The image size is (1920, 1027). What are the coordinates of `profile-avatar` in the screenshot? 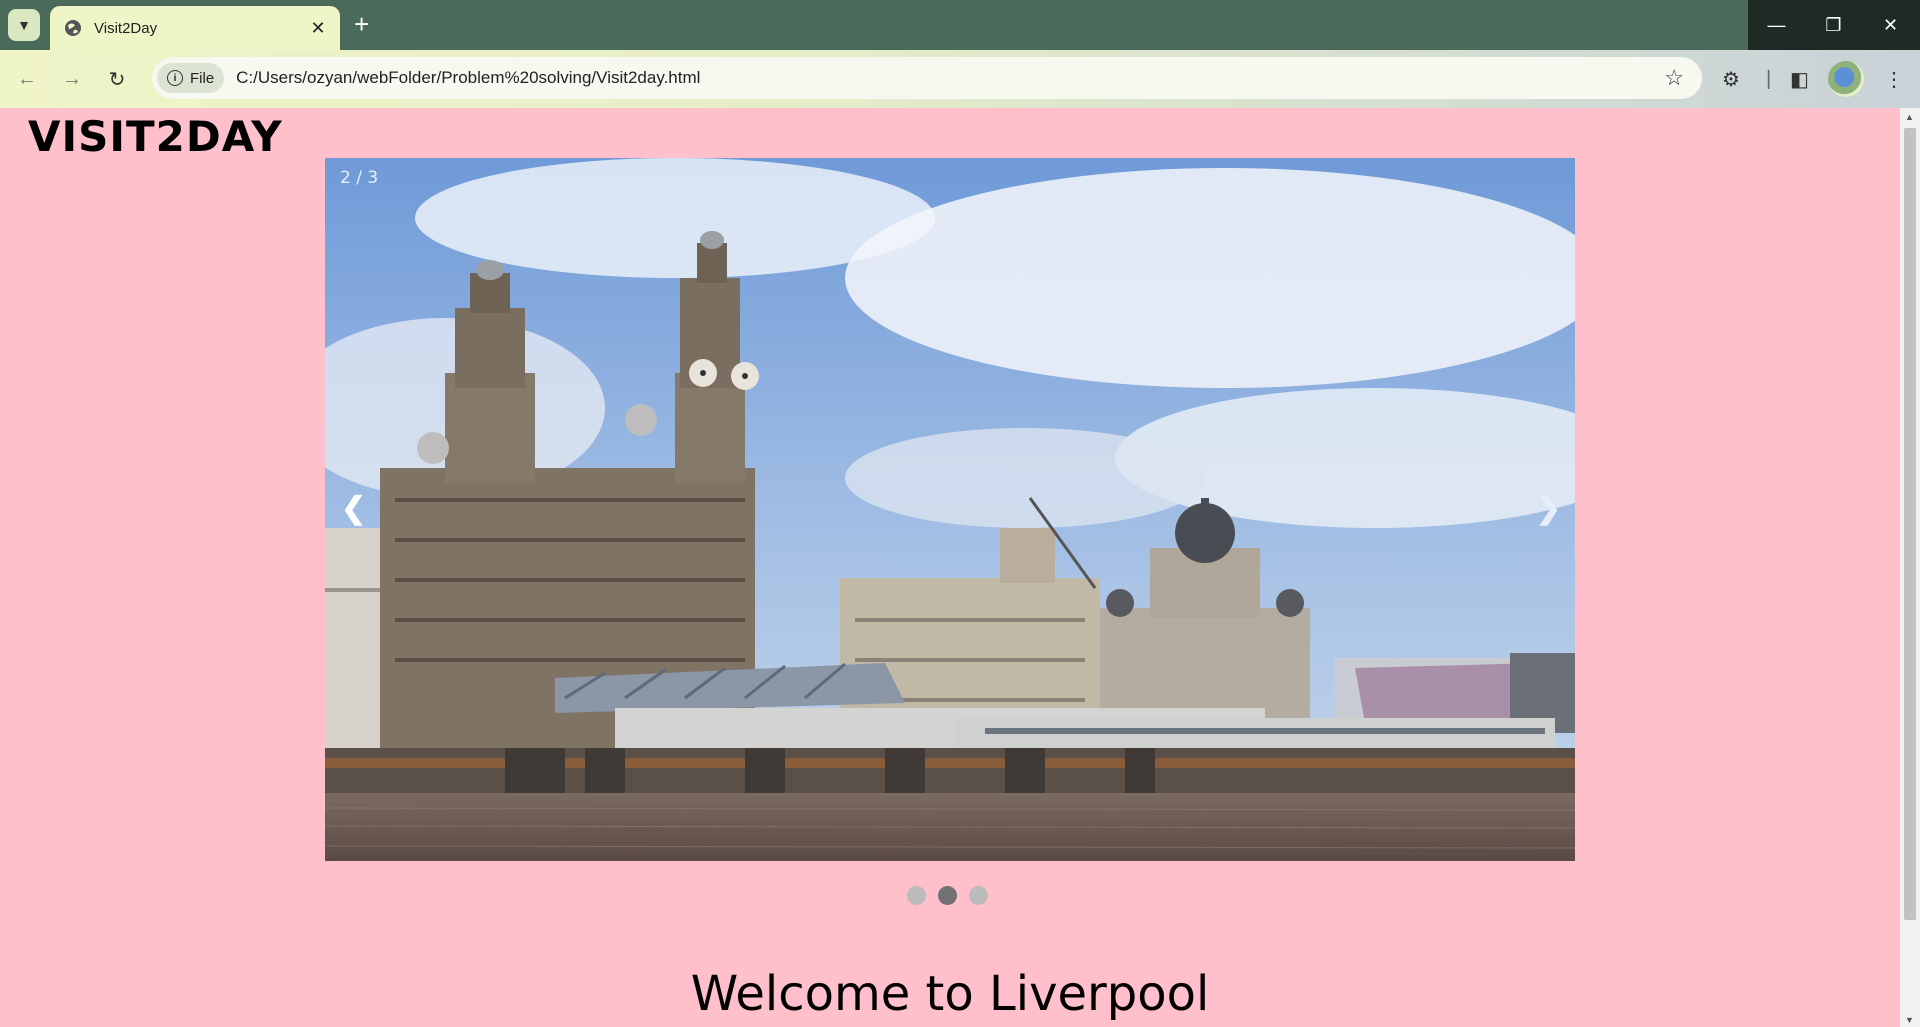 It's located at (1846, 79).